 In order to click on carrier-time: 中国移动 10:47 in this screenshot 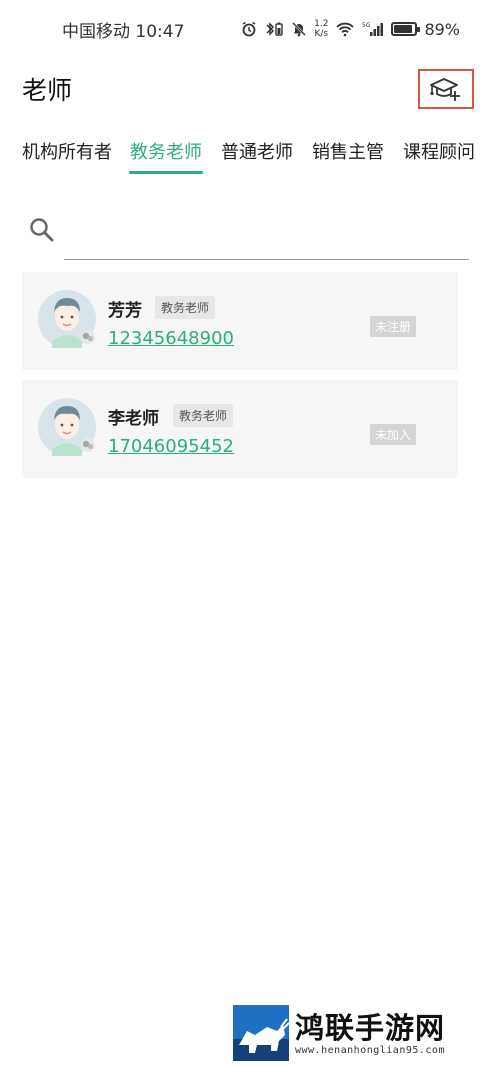, I will do `click(123, 31)`.